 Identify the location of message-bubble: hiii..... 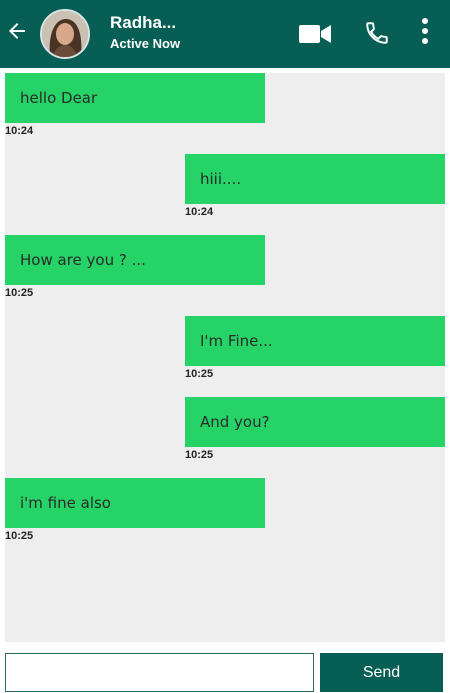
(315, 179).